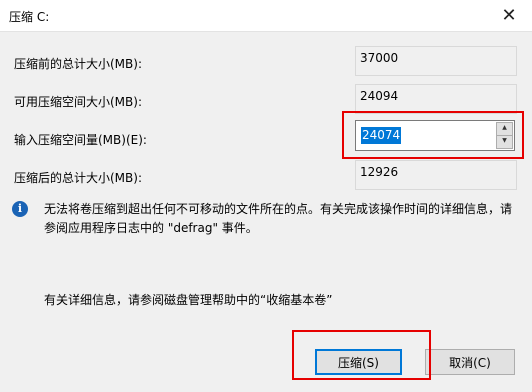 The height and width of the screenshot is (392, 532). I want to click on cancel-button: 取消(C), so click(470, 362).